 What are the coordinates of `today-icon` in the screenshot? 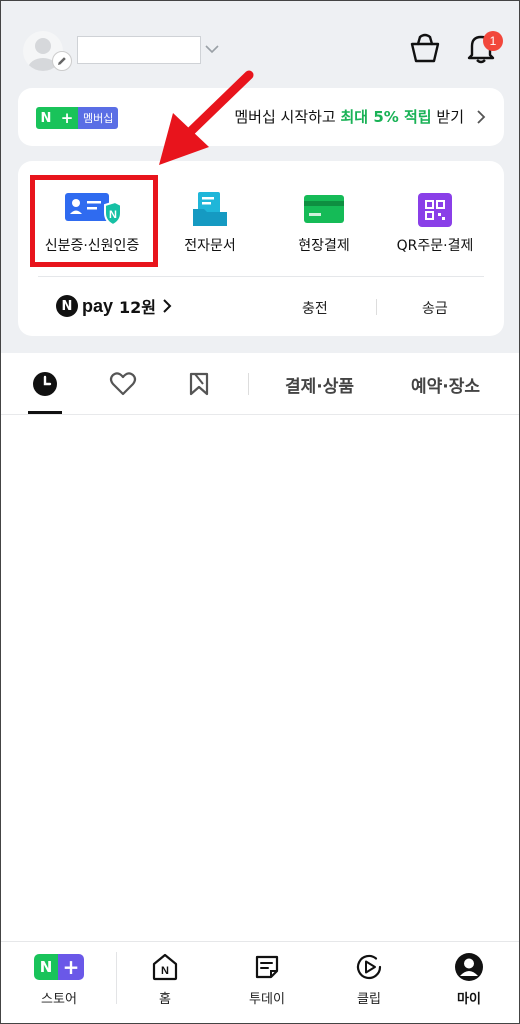 It's located at (267, 969).